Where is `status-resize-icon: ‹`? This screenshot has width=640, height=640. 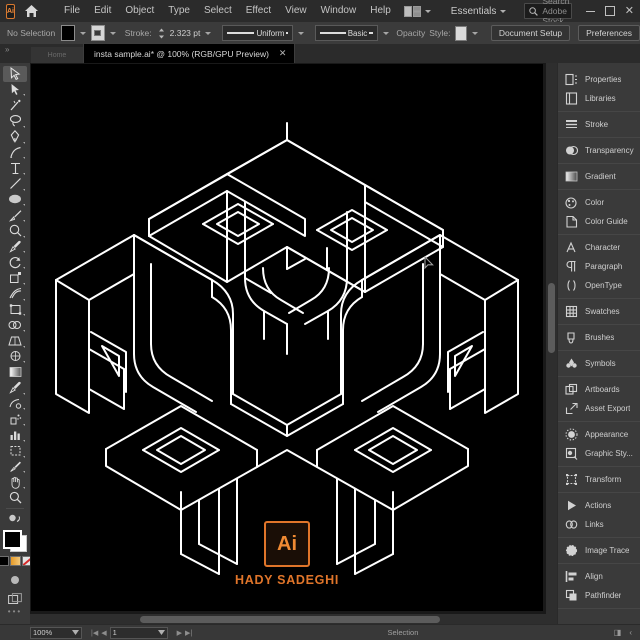 status-resize-icon: ‹ is located at coordinates (630, 632).